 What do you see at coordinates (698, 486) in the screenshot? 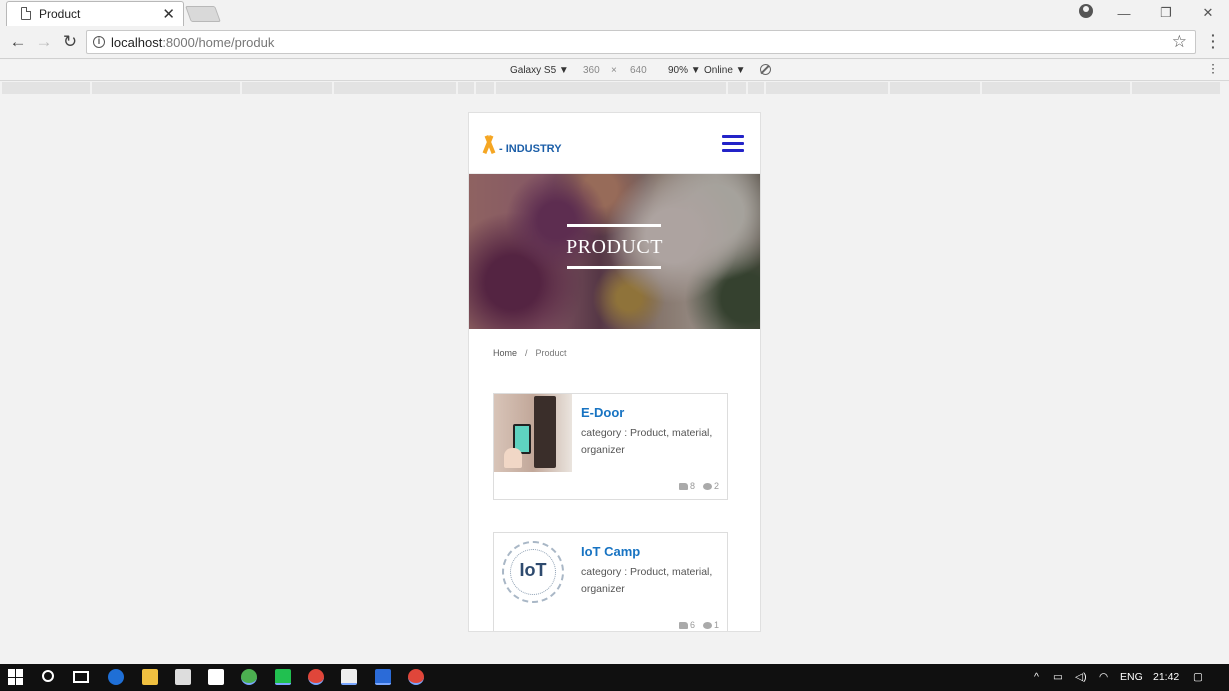
I see `product-stats: 8 2` at bounding box center [698, 486].